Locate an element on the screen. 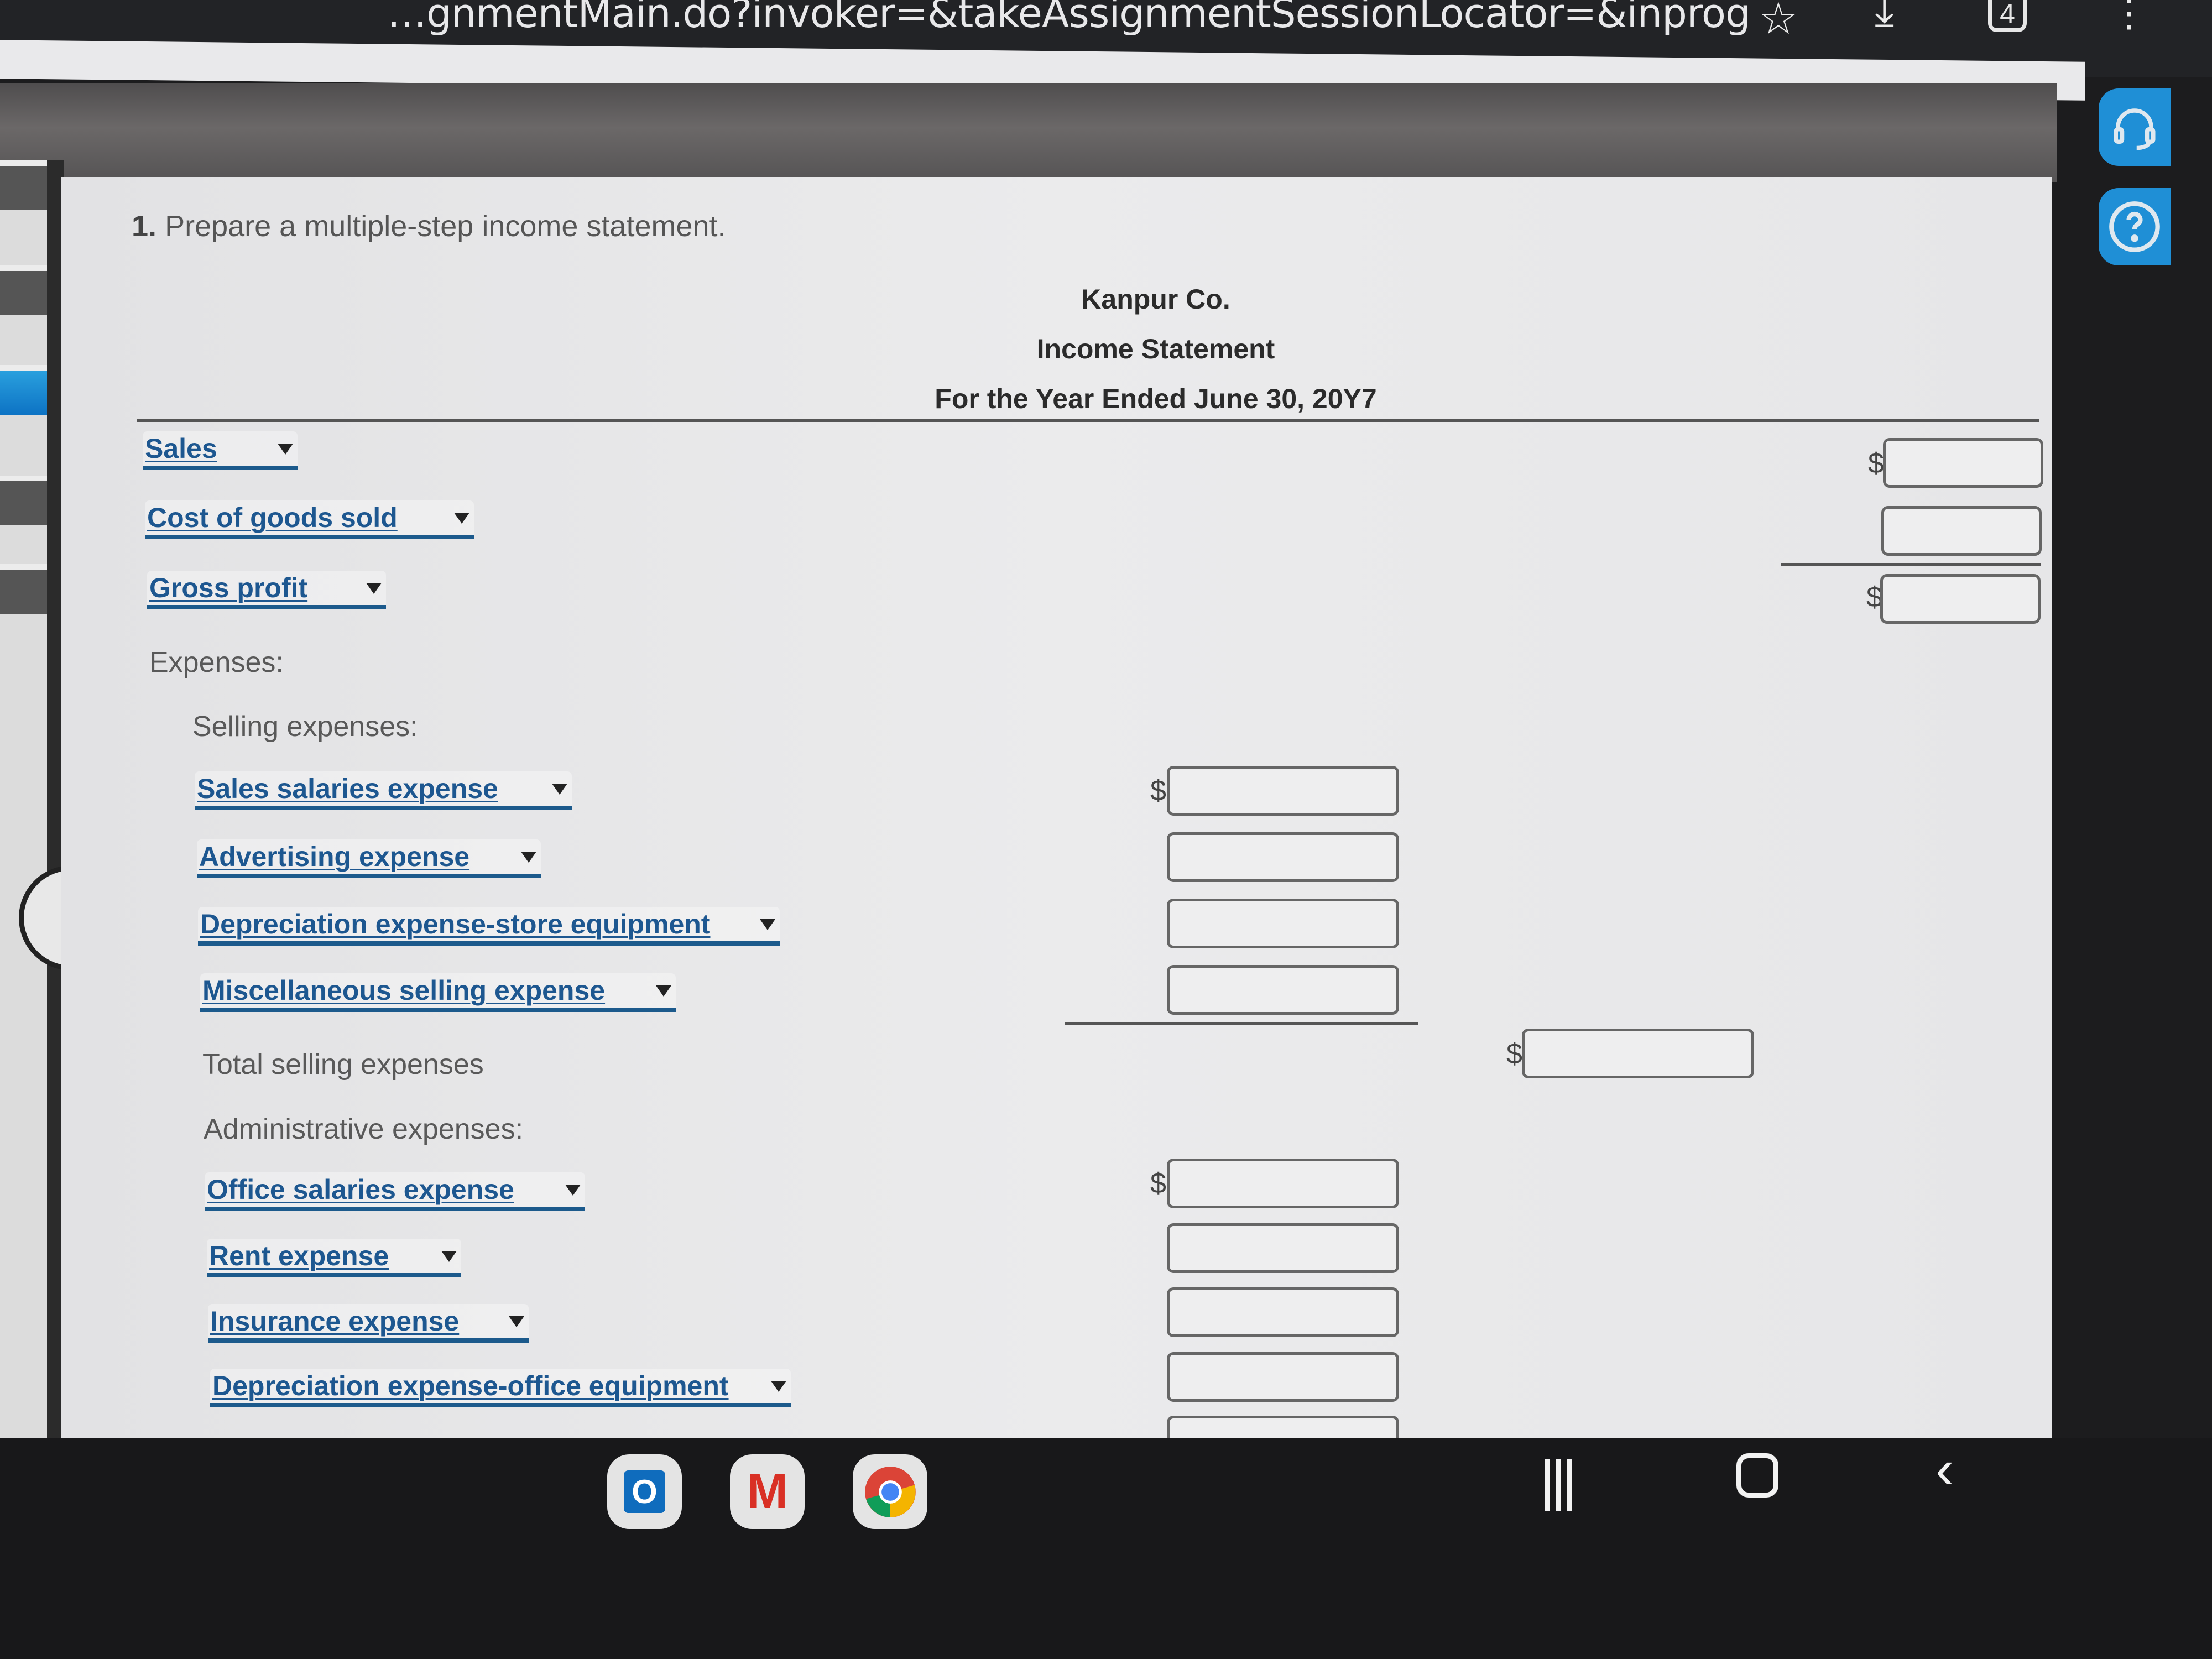 This screenshot has height=1659, width=2212. dropdown-label: Sales is located at coordinates (181, 449).